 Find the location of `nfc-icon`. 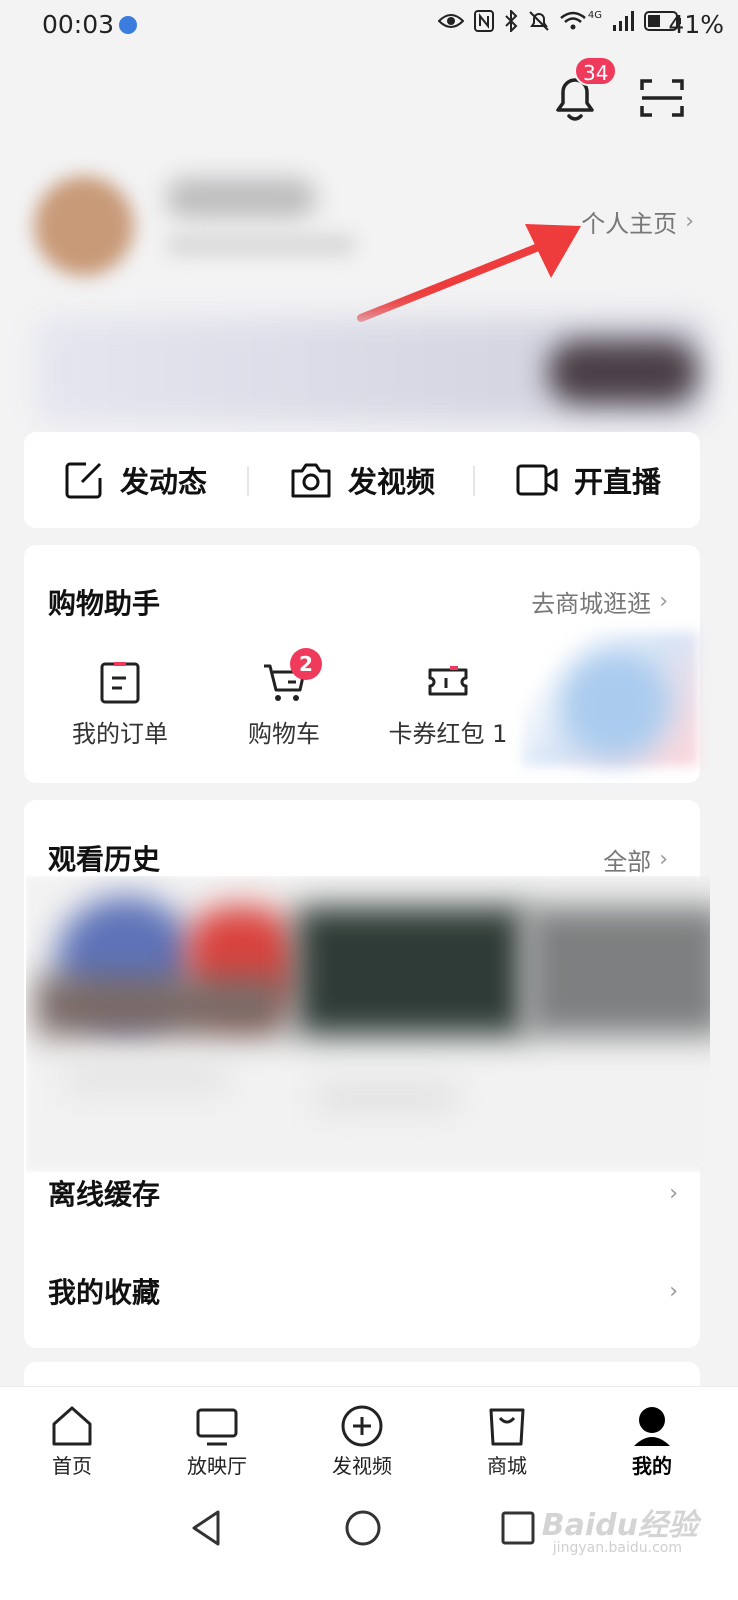

nfc-icon is located at coordinates (483, 21).